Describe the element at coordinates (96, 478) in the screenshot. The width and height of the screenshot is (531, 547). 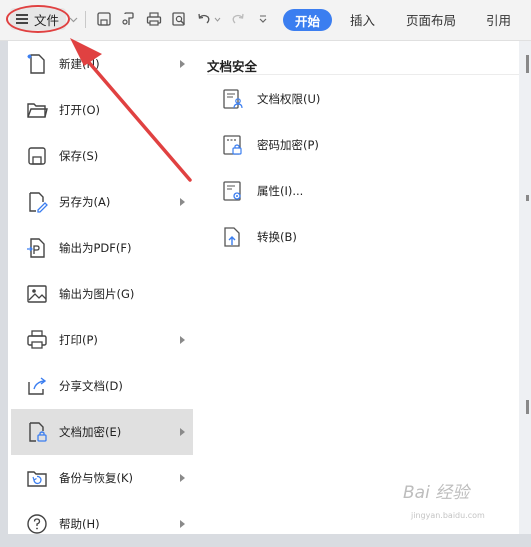
I see `menu-item-label: 备份与恢复(K)` at that location.